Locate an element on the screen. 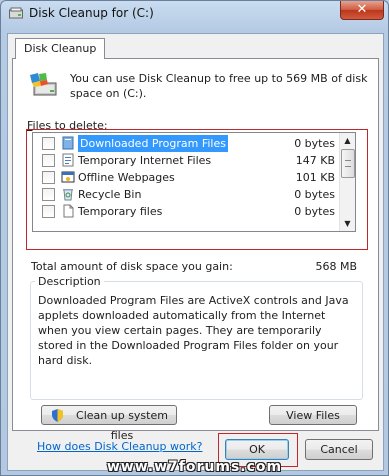 This screenshot has height=476, width=389. description-title: Description is located at coordinates (69, 281).